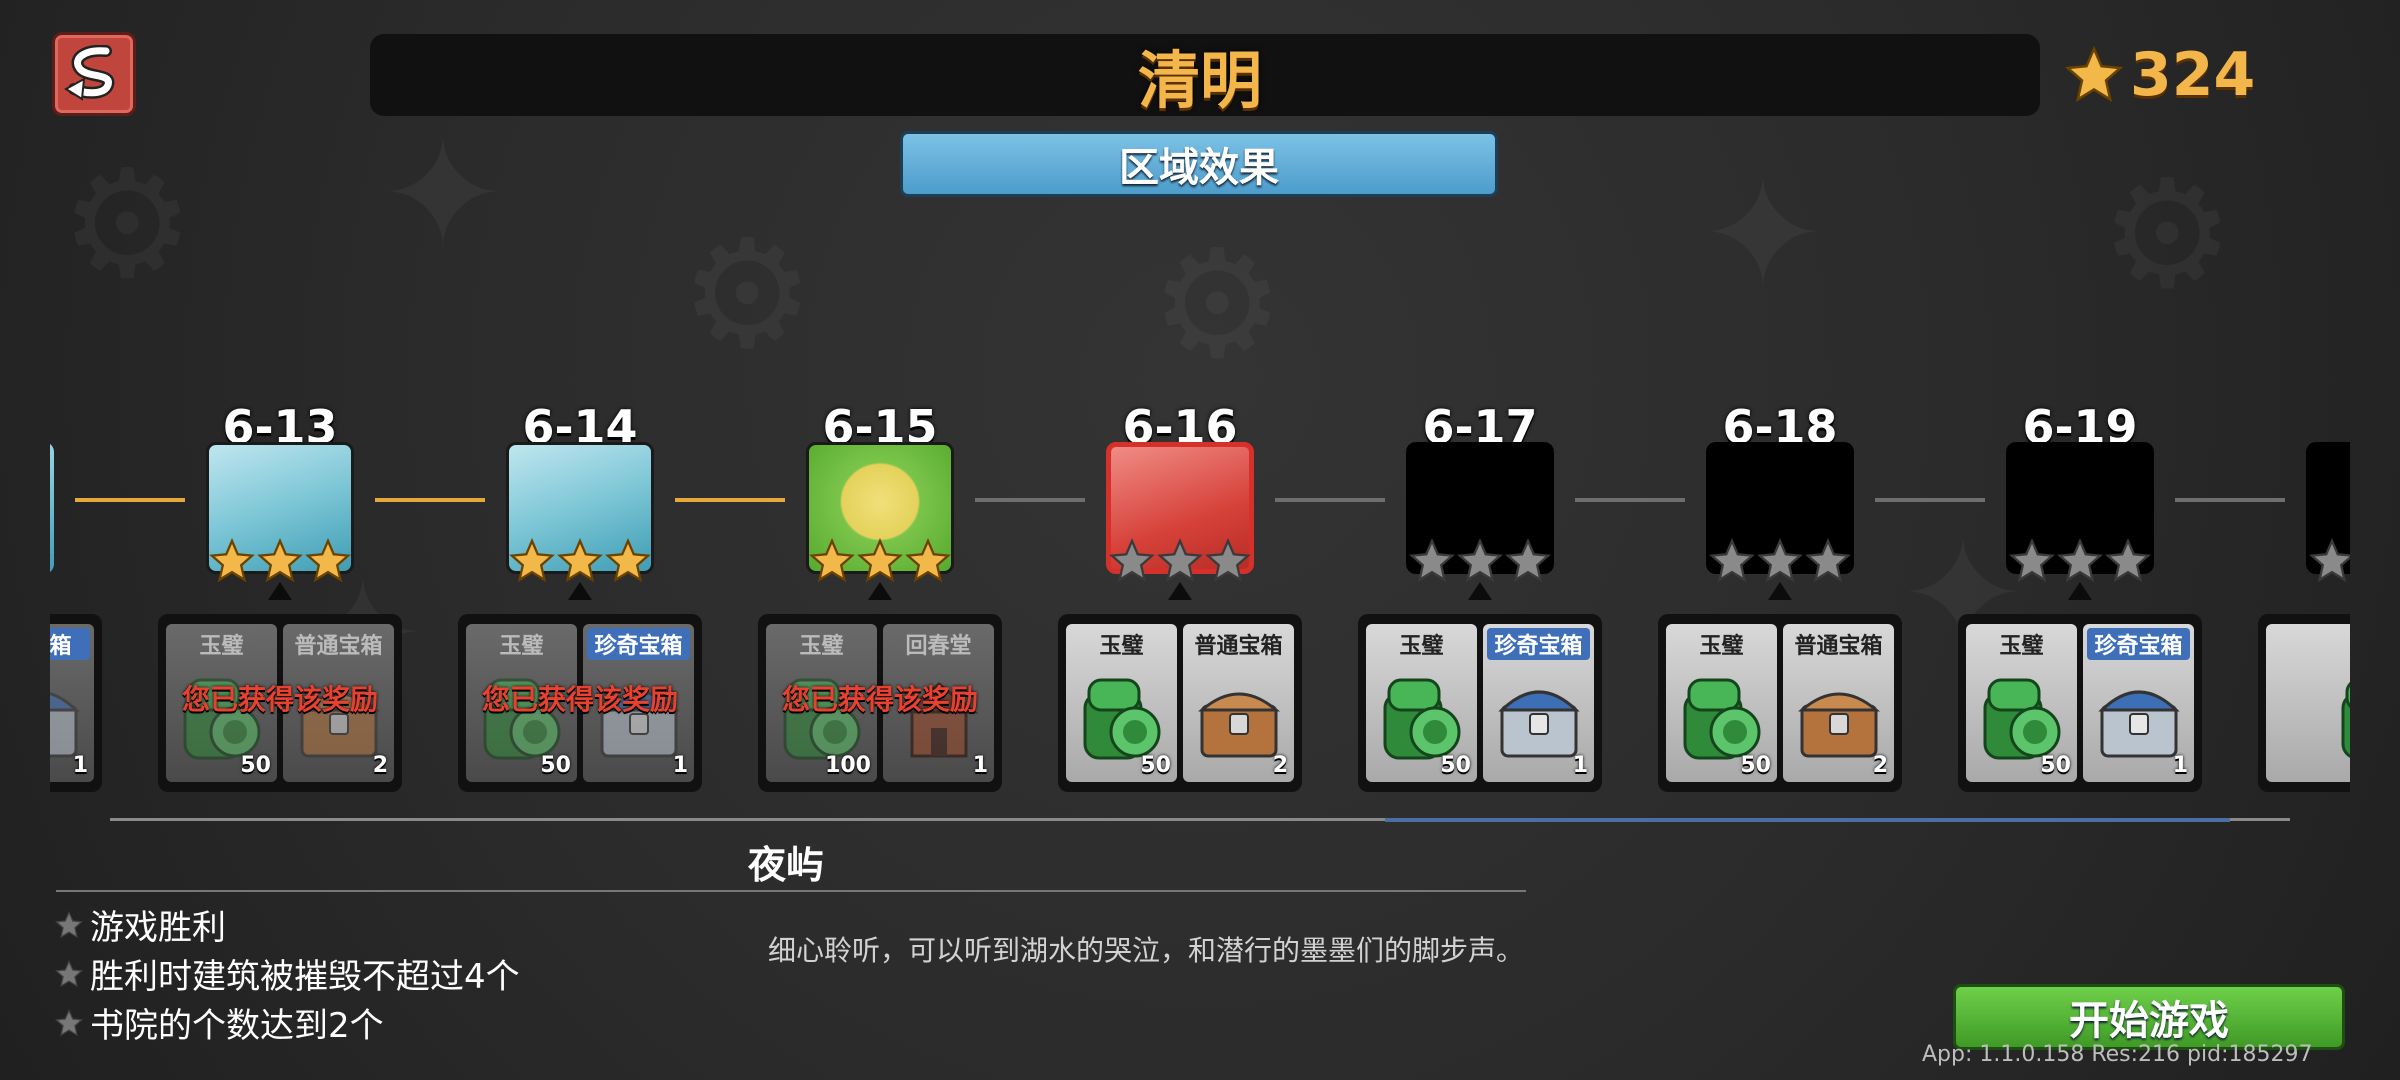 This screenshot has width=2400, height=1080. What do you see at coordinates (69, 1022) in the screenshot?
I see `star-outline-icon` at bounding box center [69, 1022].